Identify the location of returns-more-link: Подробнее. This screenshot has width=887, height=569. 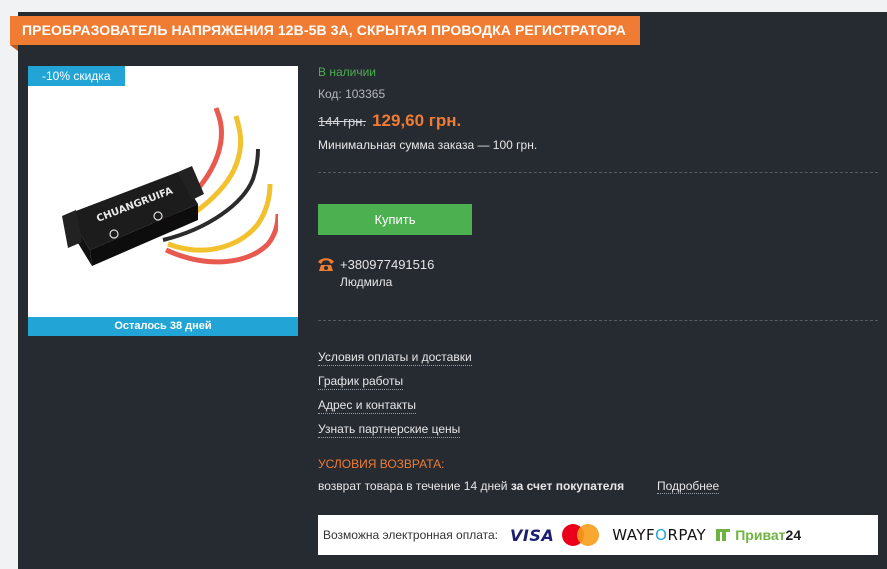
(688, 486).